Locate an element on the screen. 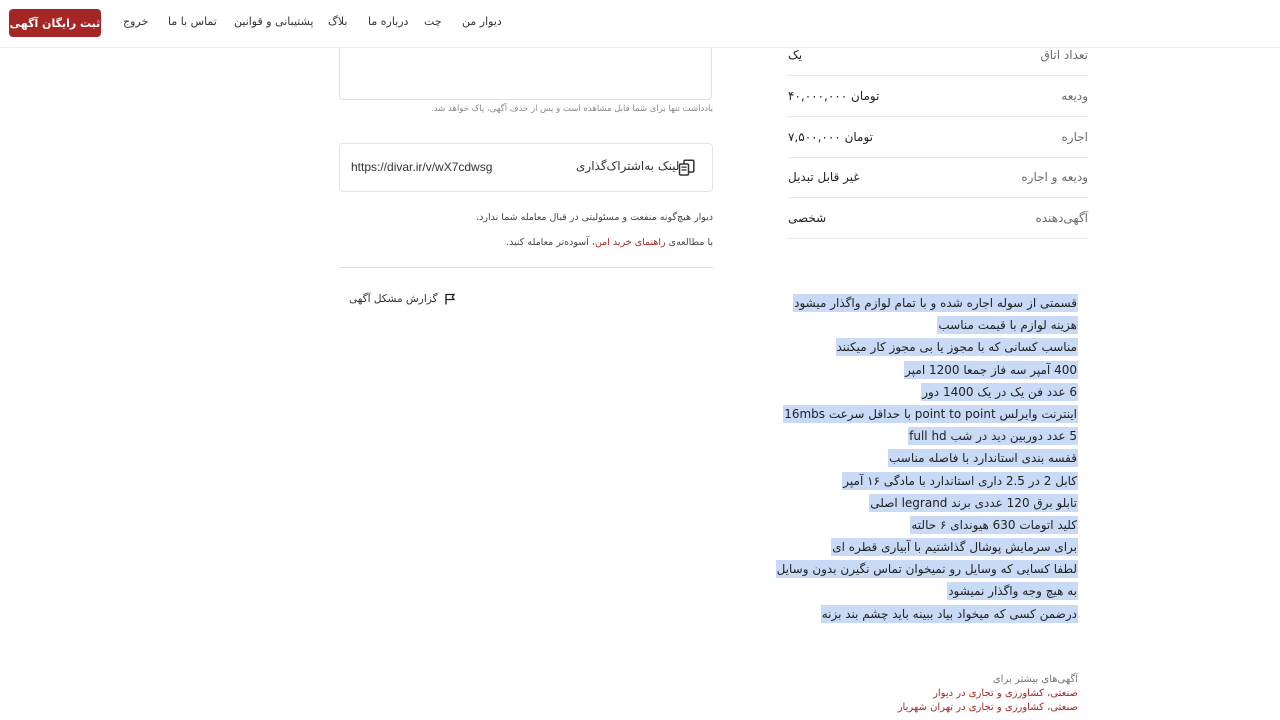 This screenshot has height=720, width=1280. disclaimer-prefix: با مطالعه‌ی is located at coordinates (689, 242).